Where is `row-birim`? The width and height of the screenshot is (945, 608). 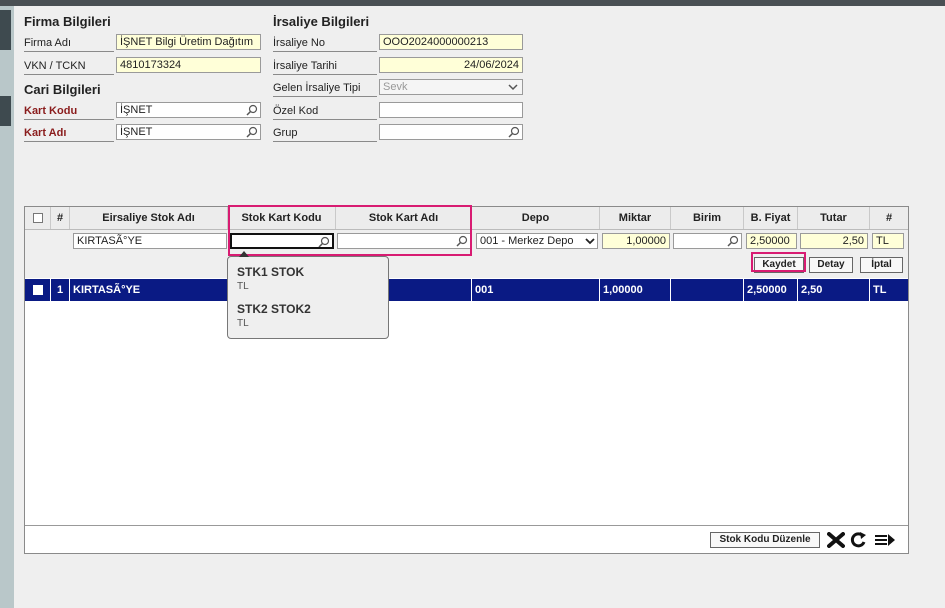 row-birim is located at coordinates (707, 290).